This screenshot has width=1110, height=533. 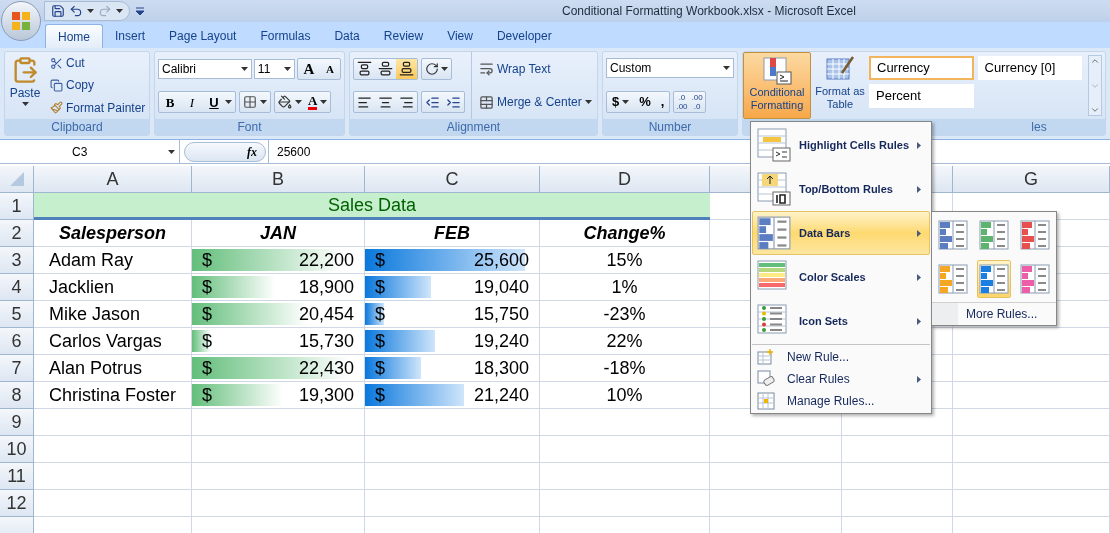 What do you see at coordinates (326, 287) in the screenshot?
I see `cell-value: 18,900` at bounding box center [326, 287].